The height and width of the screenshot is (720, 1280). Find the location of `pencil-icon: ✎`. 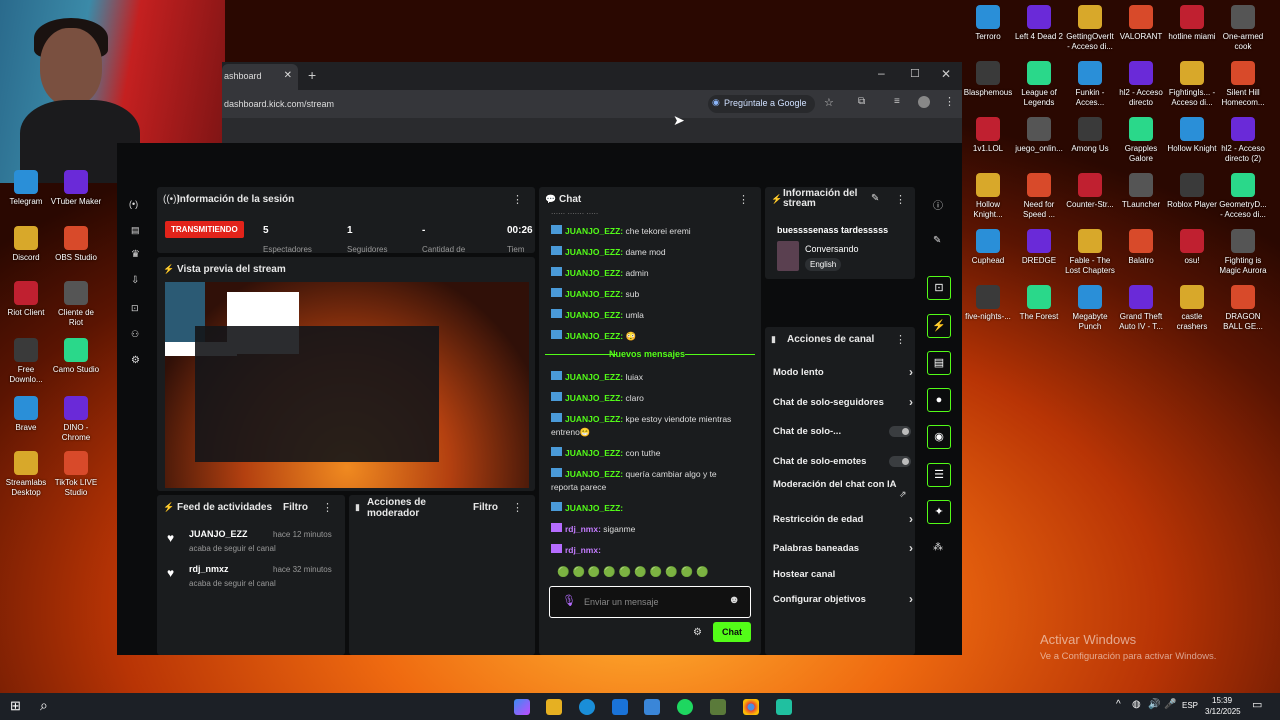

pencil-icon: ✎ is located at coordinates (937, 240).